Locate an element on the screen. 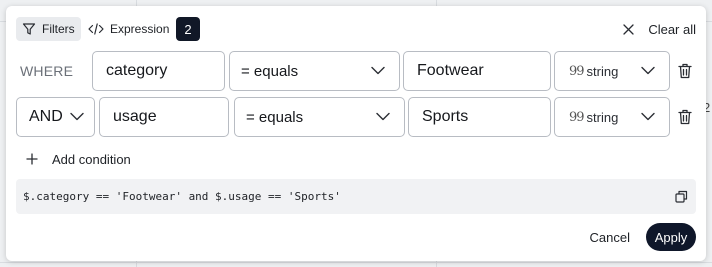  field-value: usage is located at coordinates (135, 116).